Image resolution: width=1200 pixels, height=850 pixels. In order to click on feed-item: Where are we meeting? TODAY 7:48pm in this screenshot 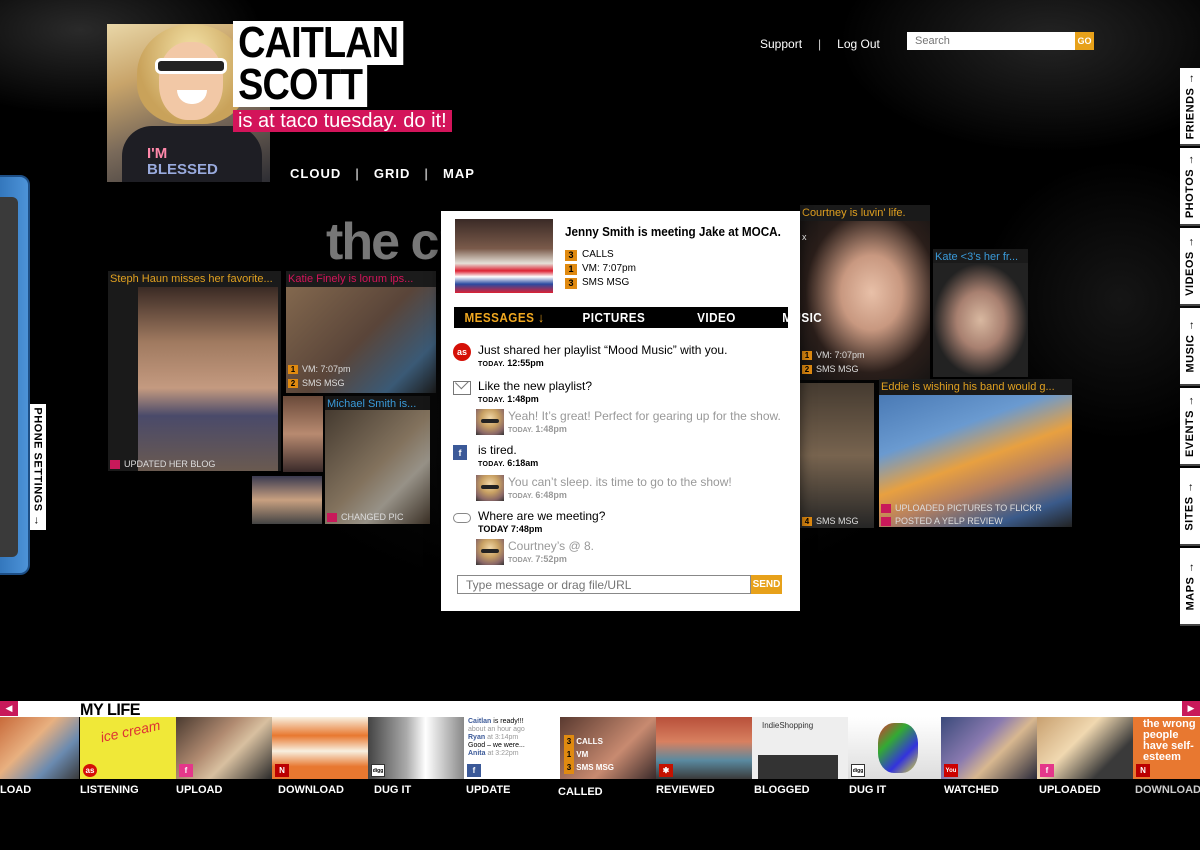, I will do `click(625, 522)`.